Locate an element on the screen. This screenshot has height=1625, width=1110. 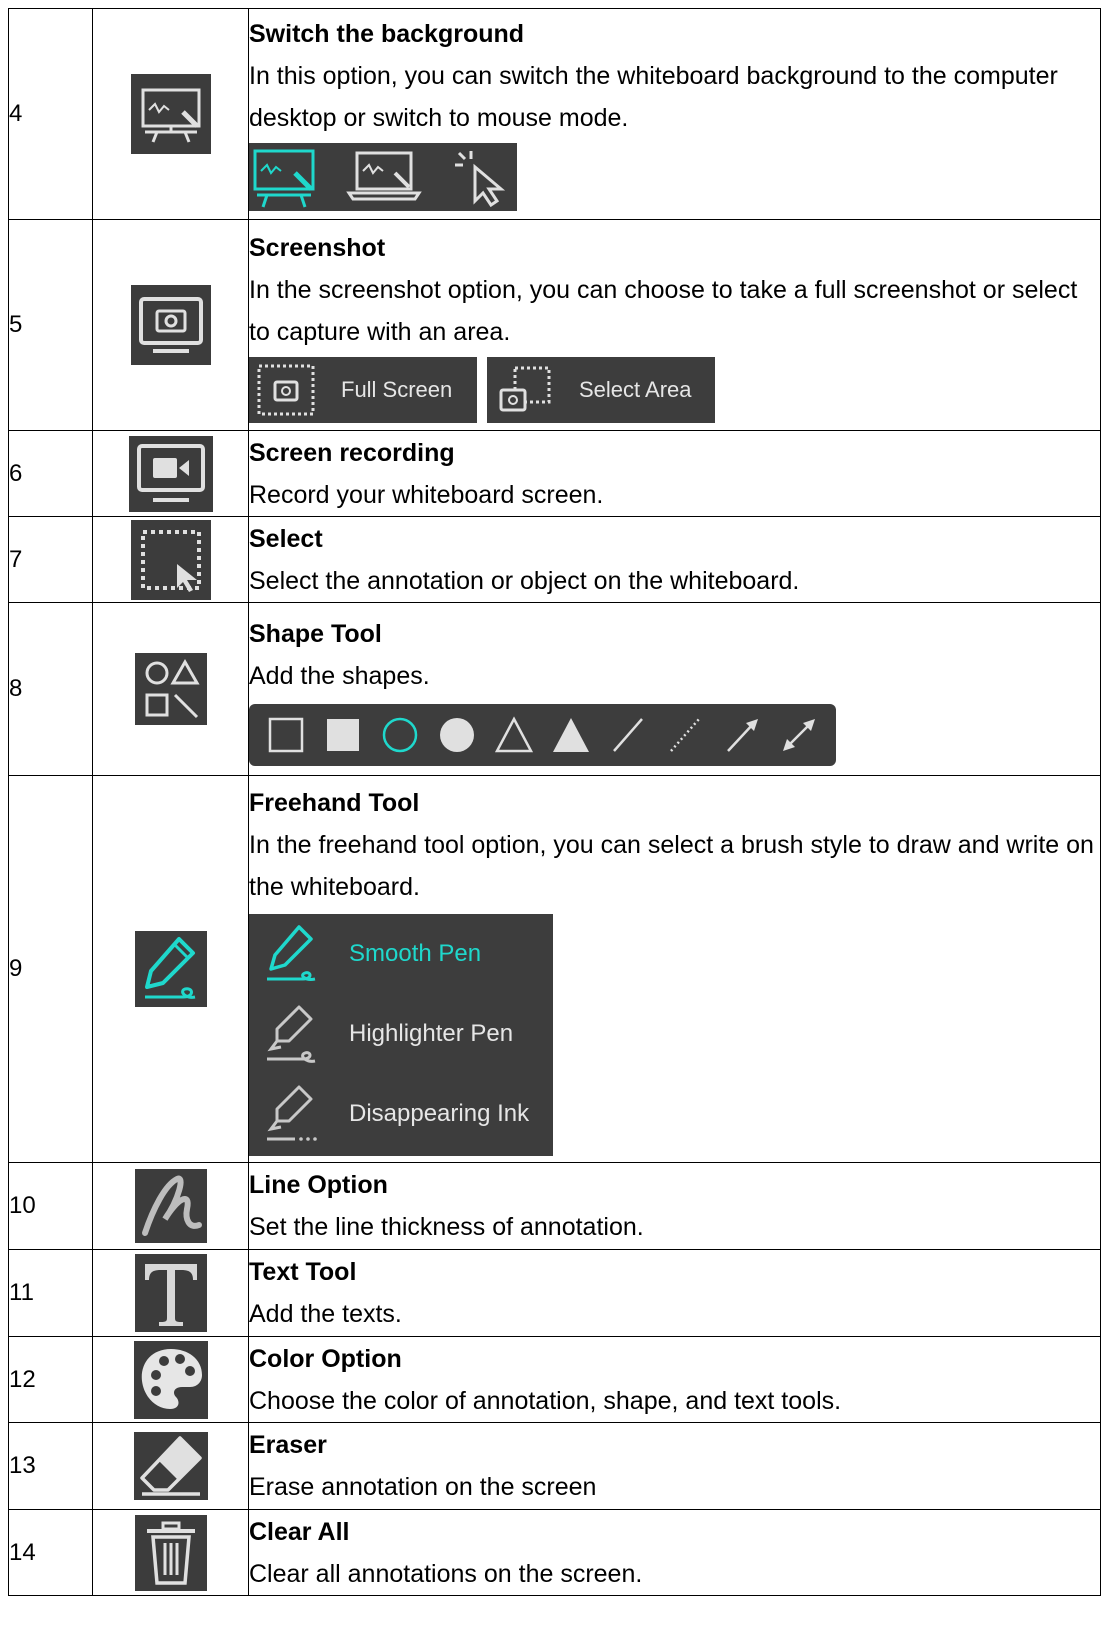
camera-monitor-icon is located at coordinates (170, 325).